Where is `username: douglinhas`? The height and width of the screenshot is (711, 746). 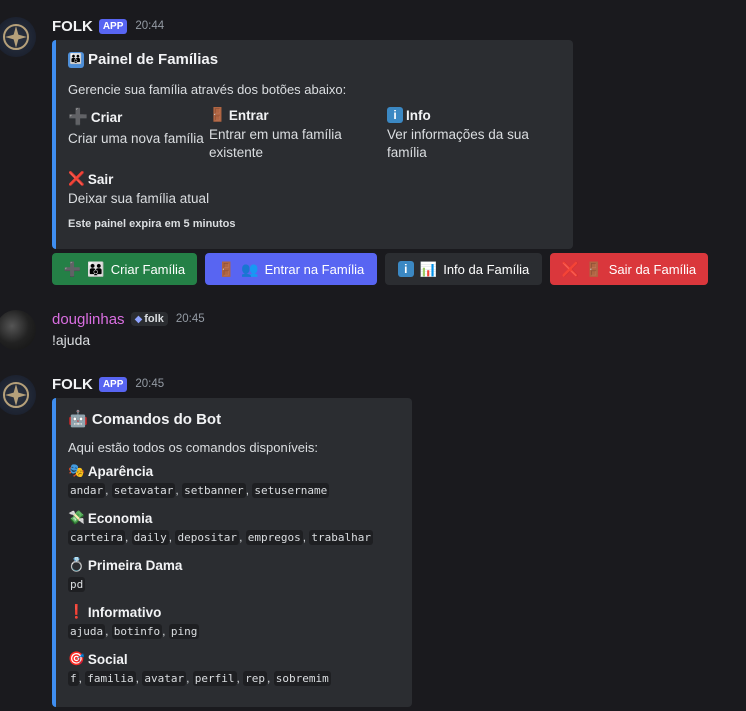
username: douglinhas is located at coordinates (88, 319).